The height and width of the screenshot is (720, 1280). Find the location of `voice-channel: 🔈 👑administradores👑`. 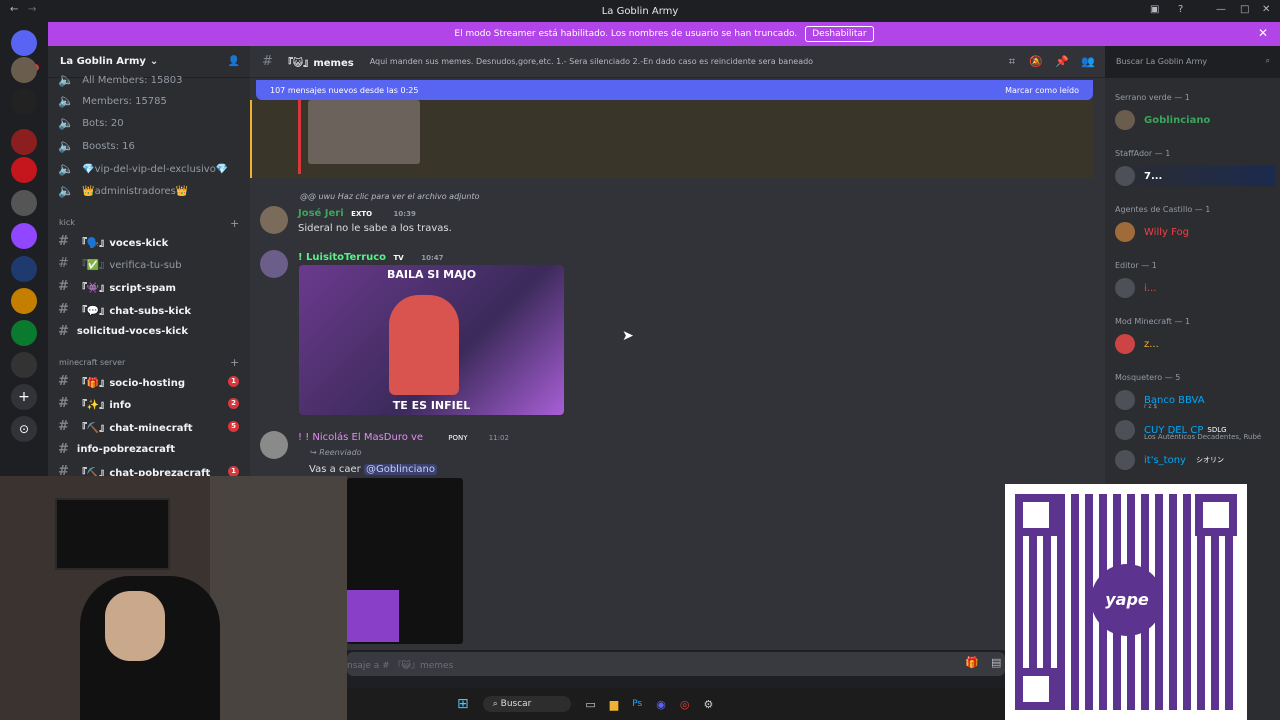

voice-channel: 🔈 👑administradores👑 is located at coordinates (123, 191).